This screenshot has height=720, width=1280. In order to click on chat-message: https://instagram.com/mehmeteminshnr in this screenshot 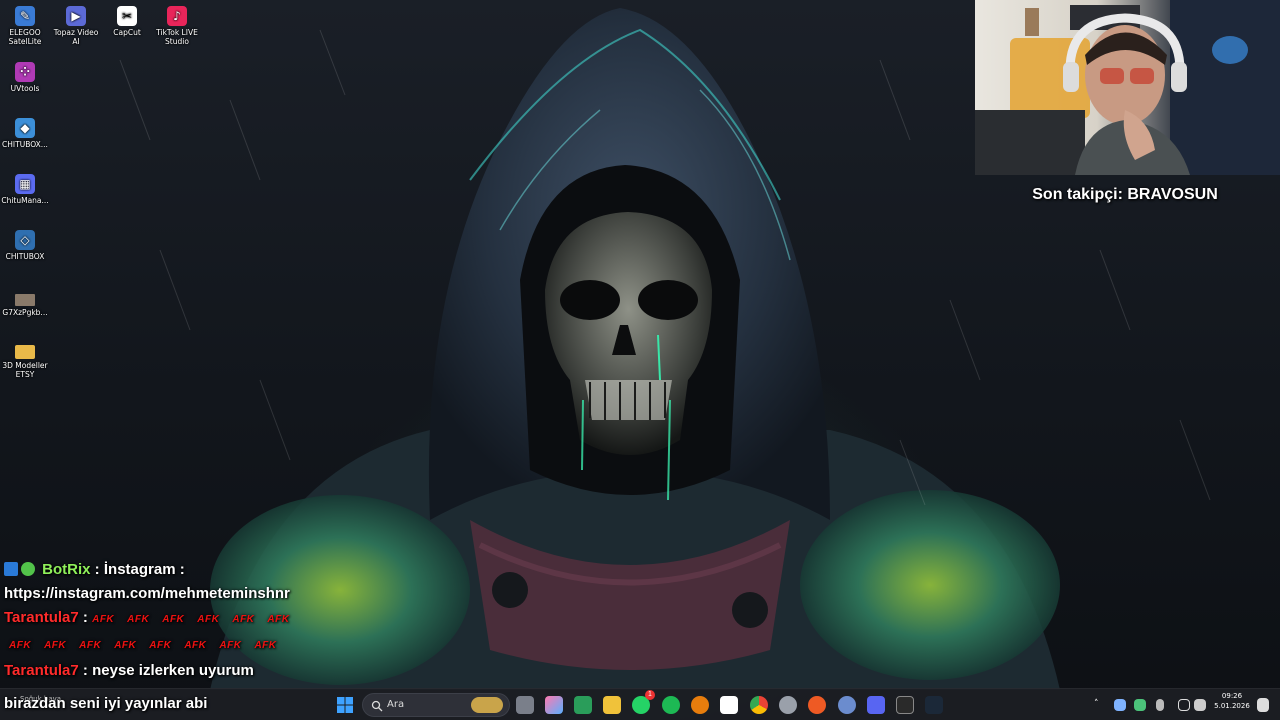, I will do `click(169, 594)`.